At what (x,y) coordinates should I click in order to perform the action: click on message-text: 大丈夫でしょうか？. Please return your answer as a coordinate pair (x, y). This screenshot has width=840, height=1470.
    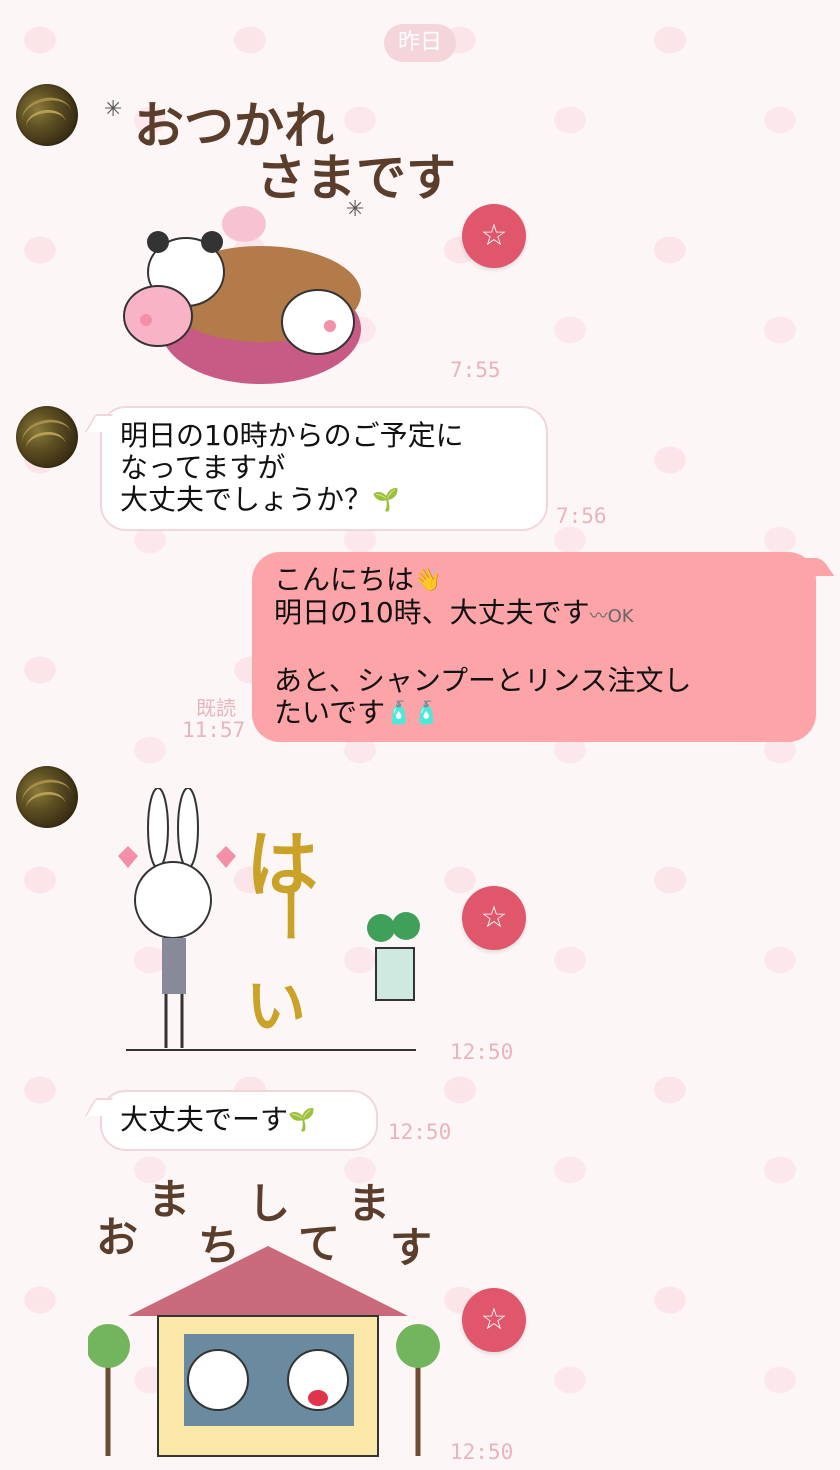
    Looking at the image, I should click on (246, 499).